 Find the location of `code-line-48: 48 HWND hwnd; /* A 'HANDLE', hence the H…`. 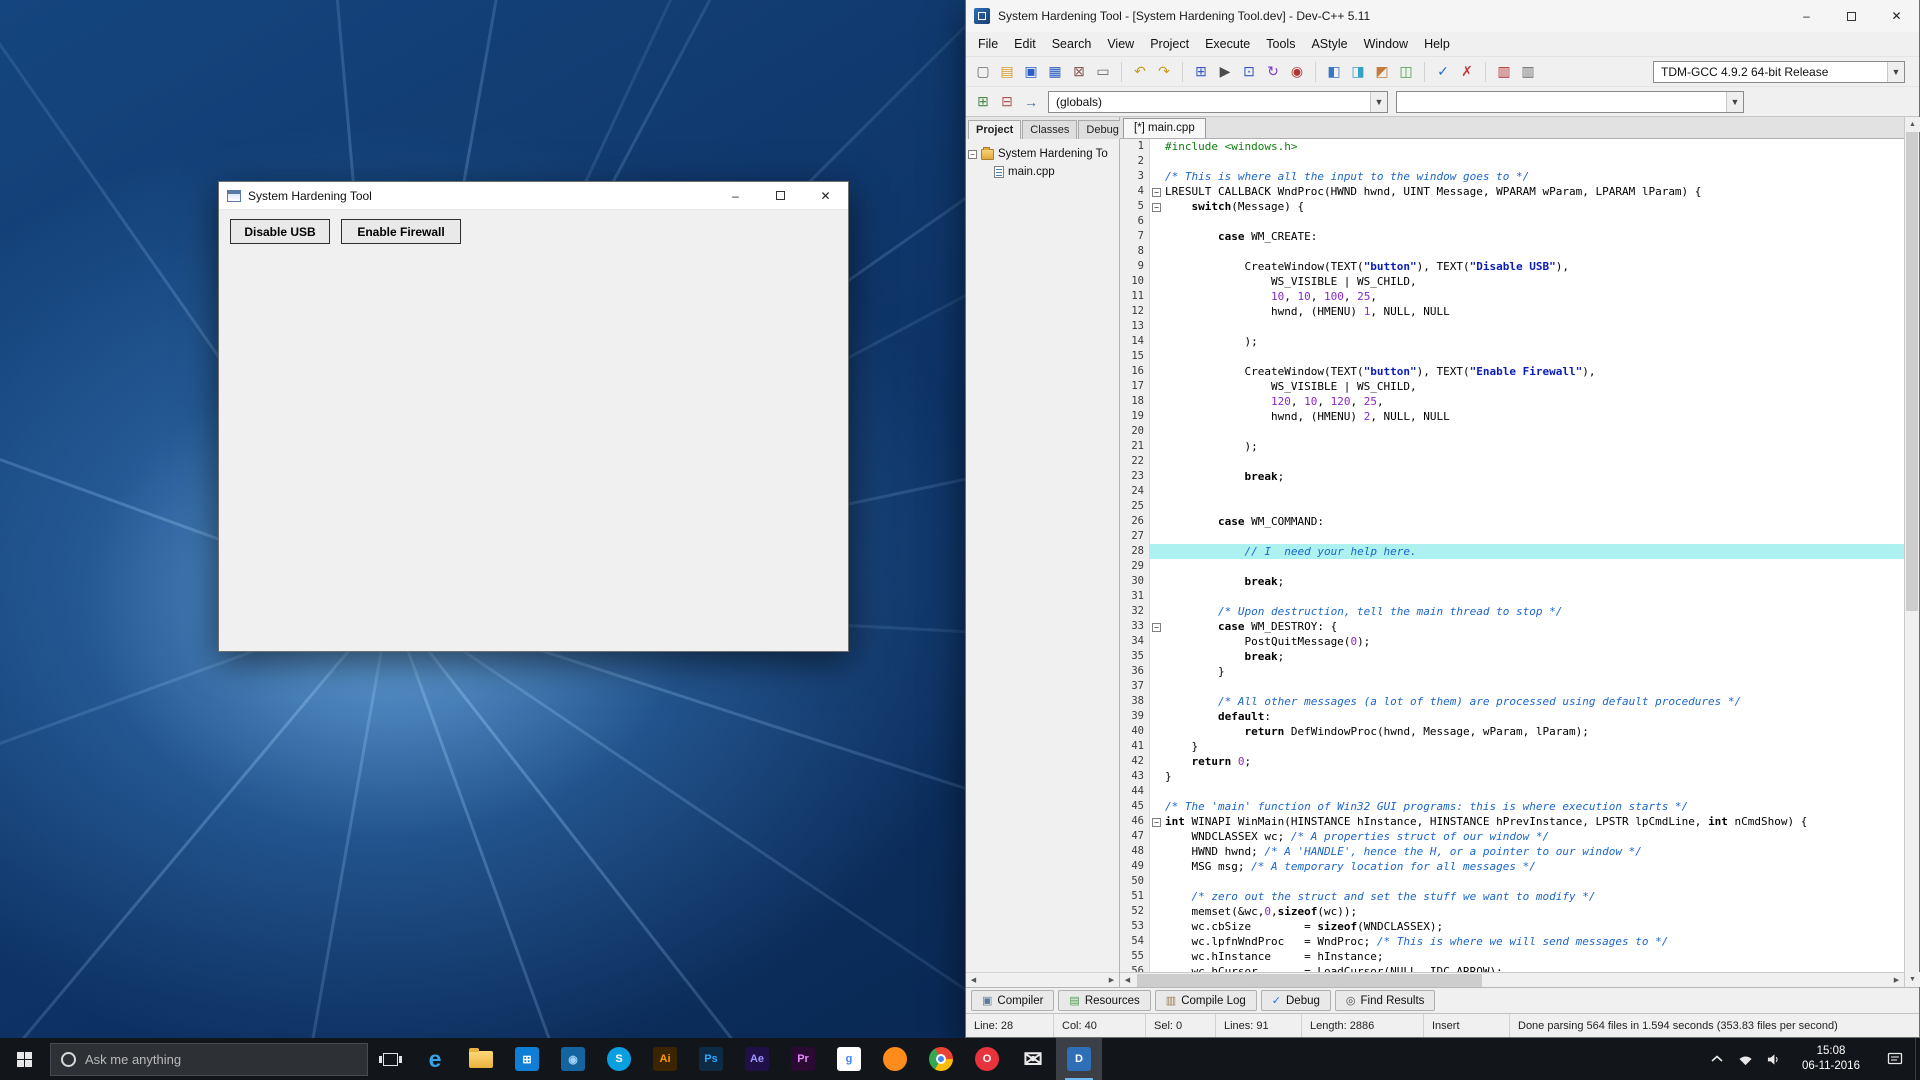

code-line-48: 48 HWND hwnd; /* A 'HANDLE', hence the H… is located at coordinates (1512, 851).